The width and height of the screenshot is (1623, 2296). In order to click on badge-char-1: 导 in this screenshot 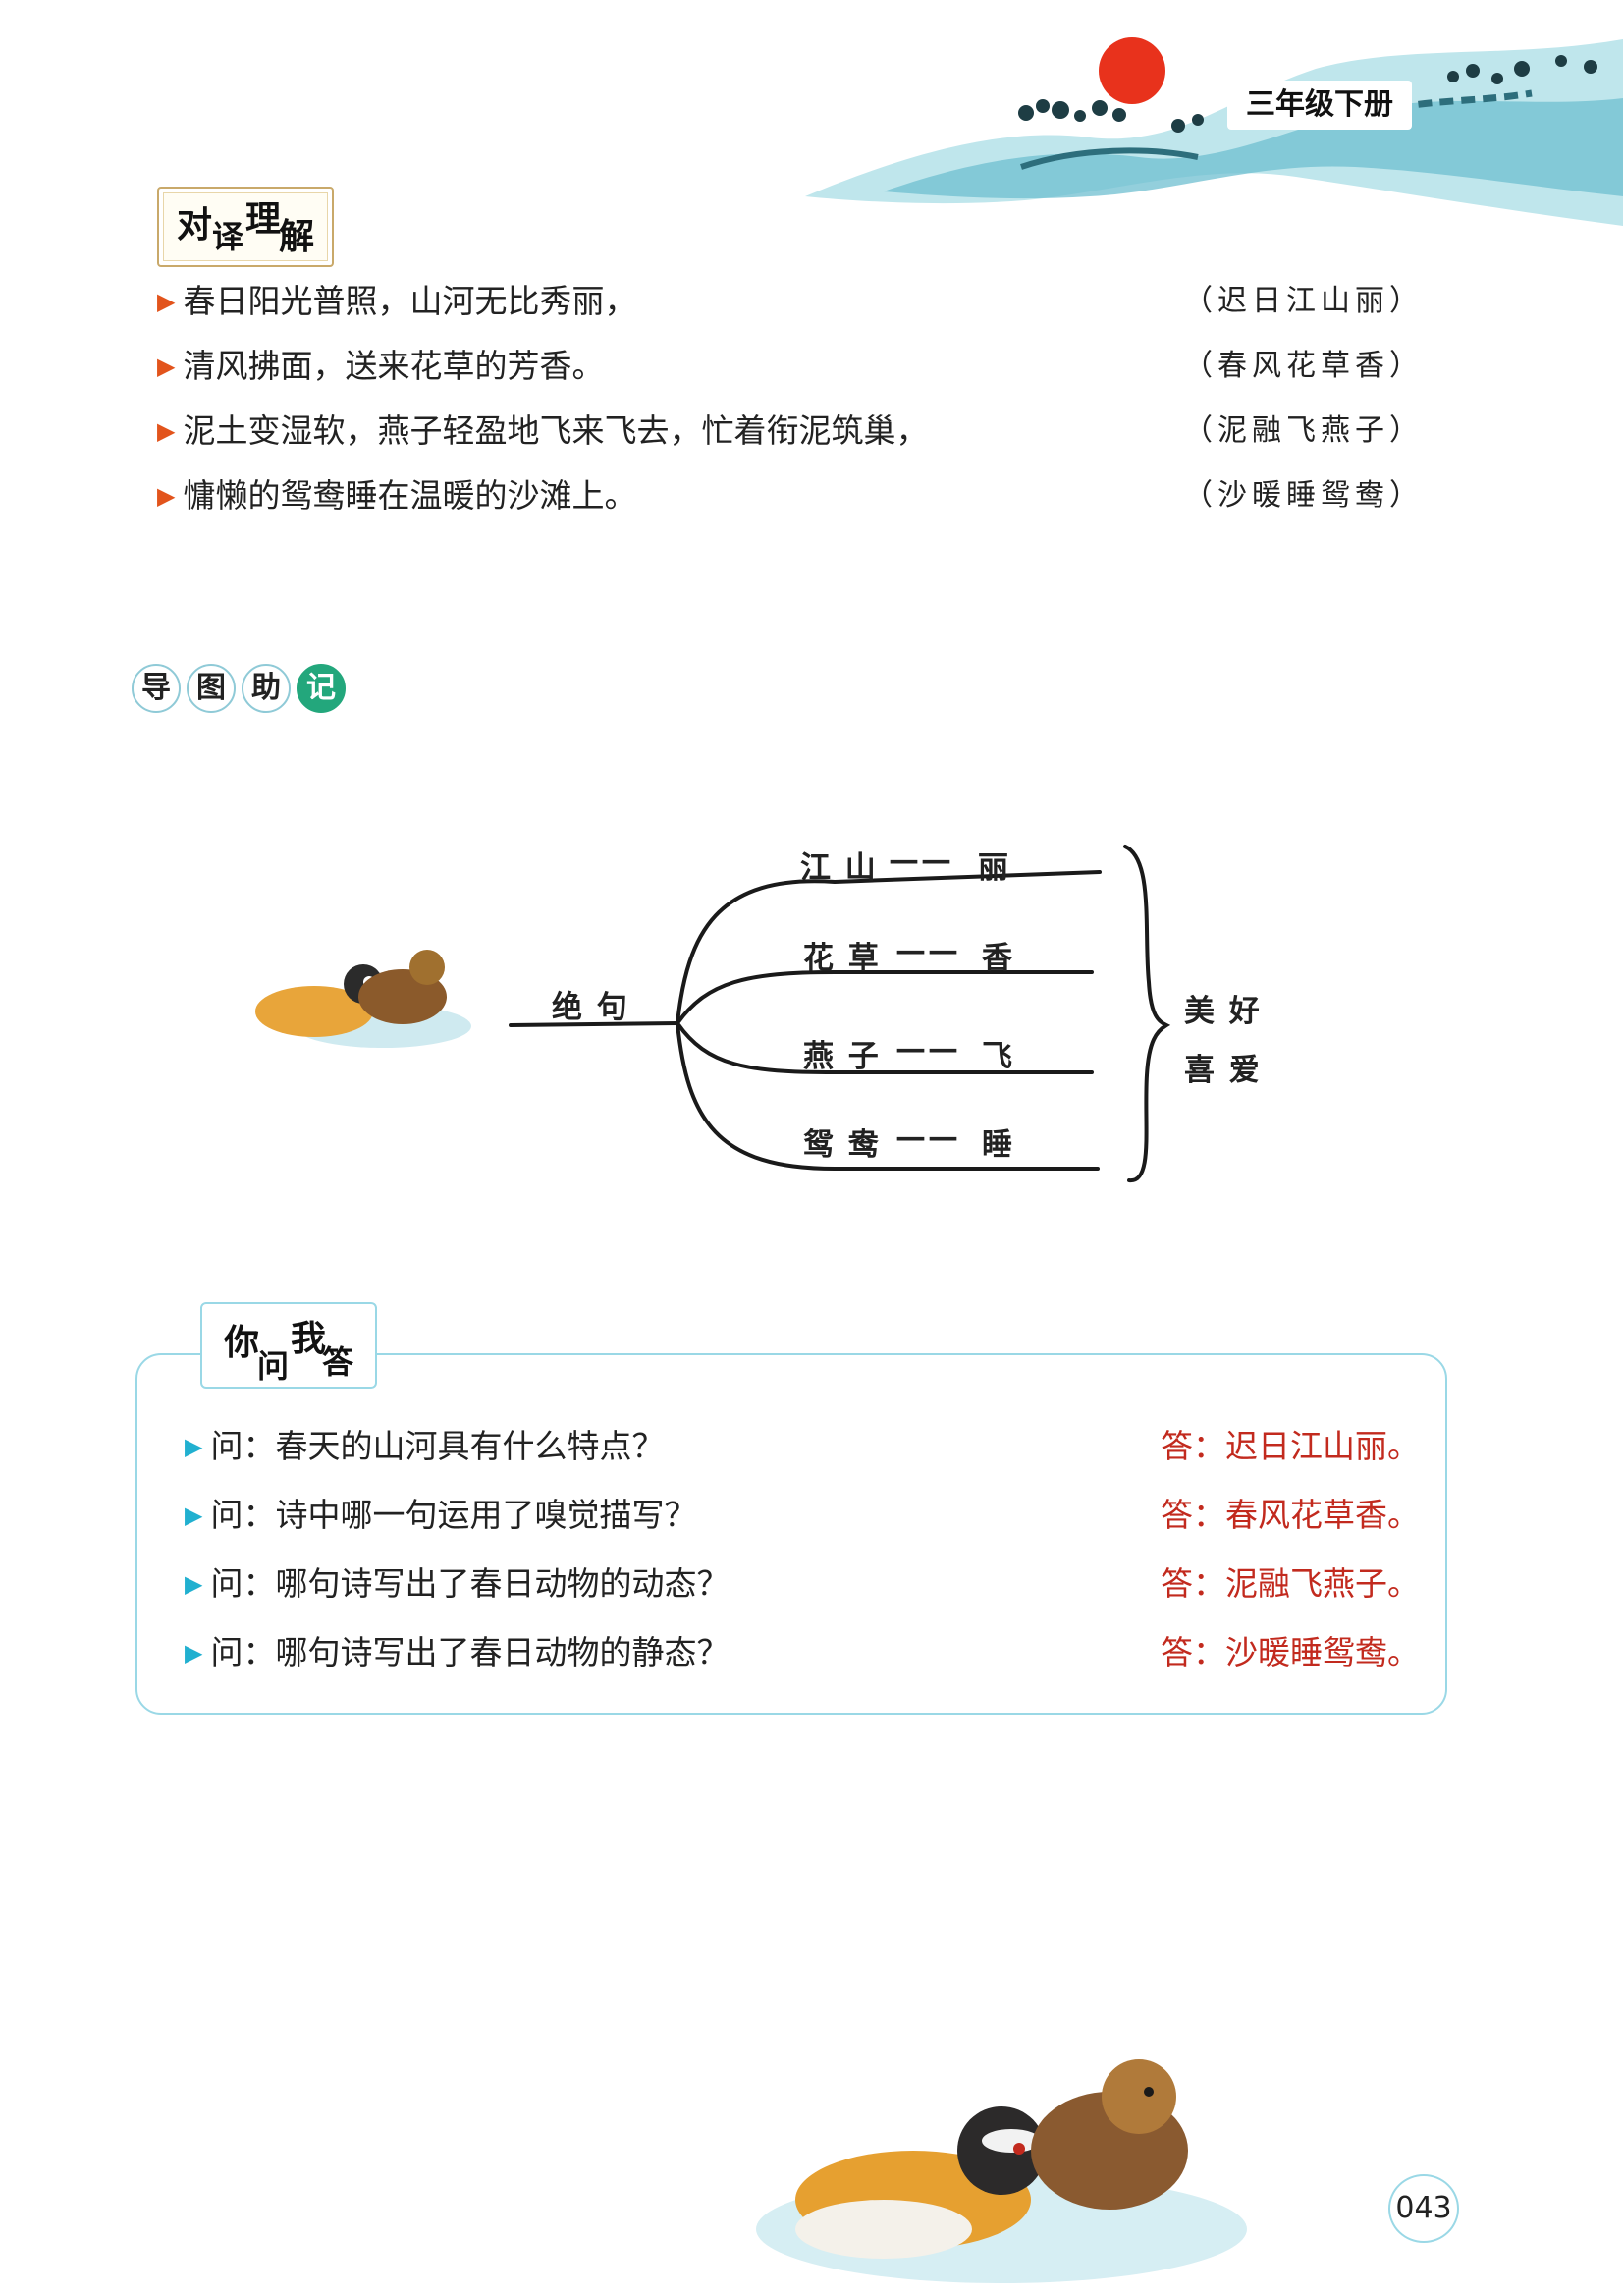, I will do `click(156, 688)`.